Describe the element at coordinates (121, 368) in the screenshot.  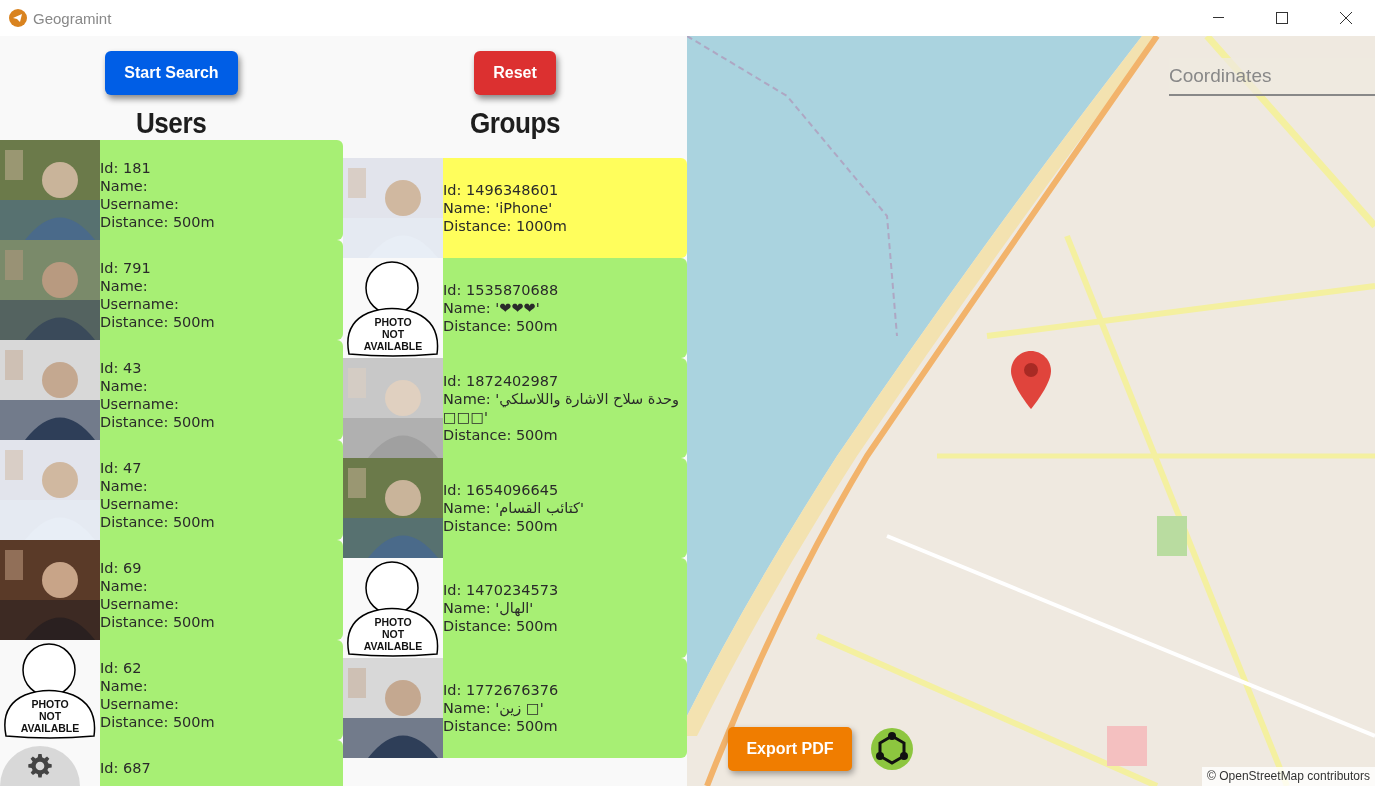
I see `result-text: Id: 43` at that location.